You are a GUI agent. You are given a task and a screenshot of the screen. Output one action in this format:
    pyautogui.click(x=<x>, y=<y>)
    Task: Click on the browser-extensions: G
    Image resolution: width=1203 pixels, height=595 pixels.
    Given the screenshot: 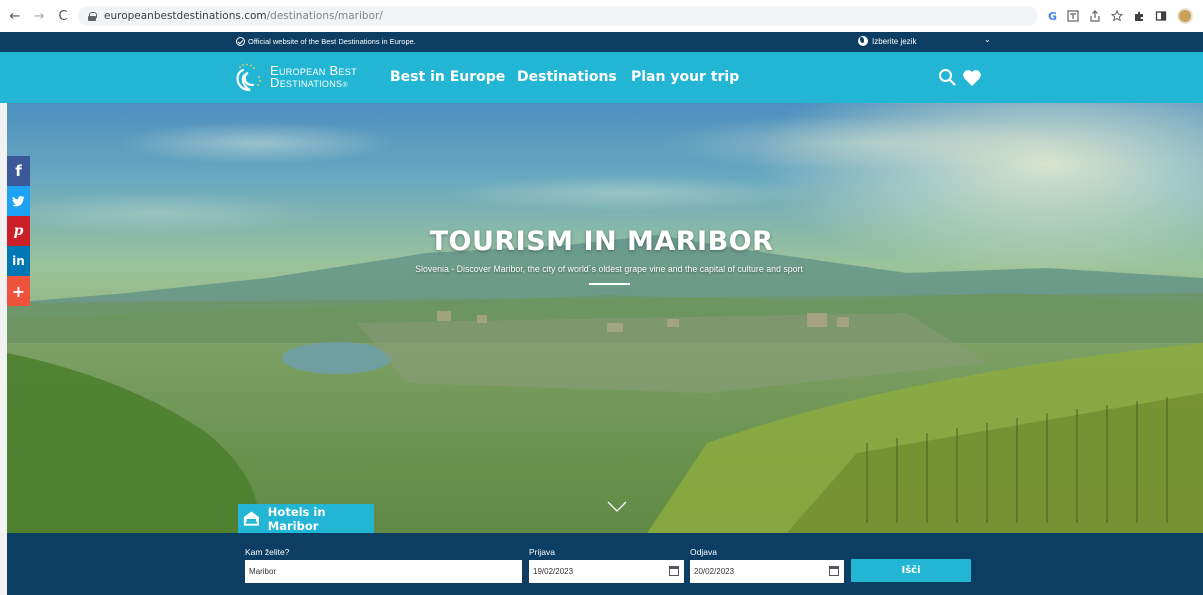 What is the action you would take?
    pyautogui.click(x=1120, y=16)
    